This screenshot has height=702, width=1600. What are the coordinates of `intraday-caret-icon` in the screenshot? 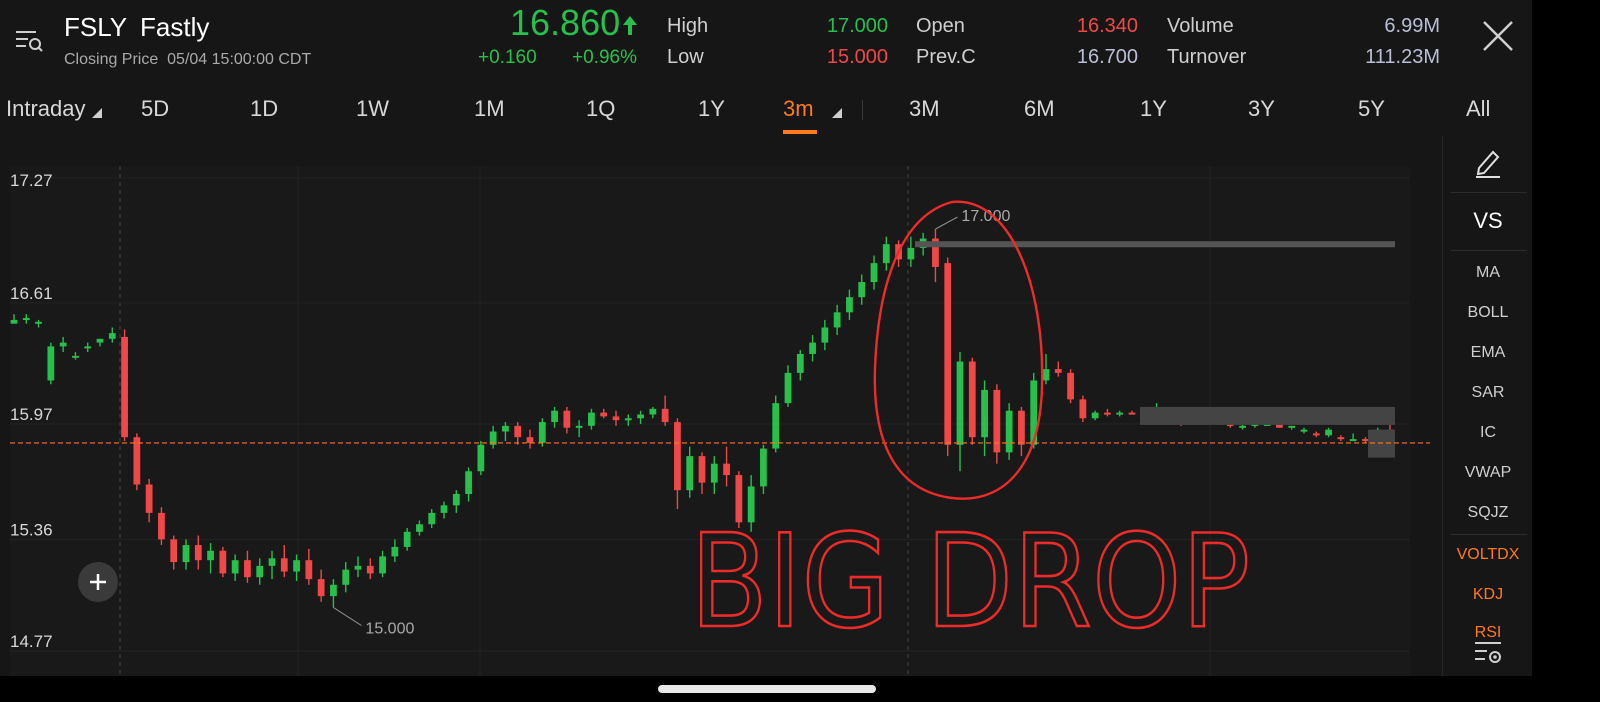 It's located at (97, 113).